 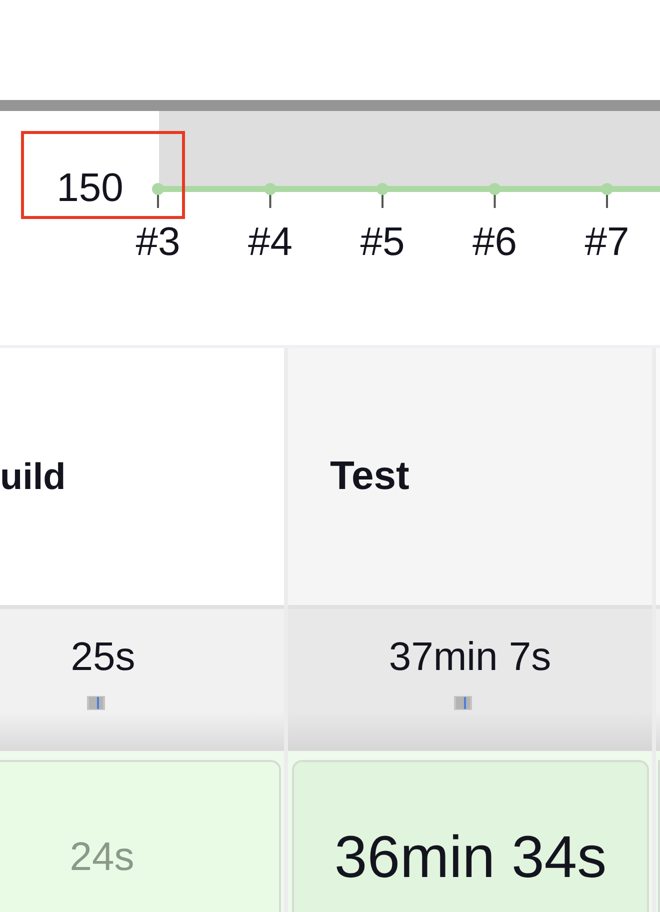 I want to click on y-axis-label: 150, so click(x=90, y=188).